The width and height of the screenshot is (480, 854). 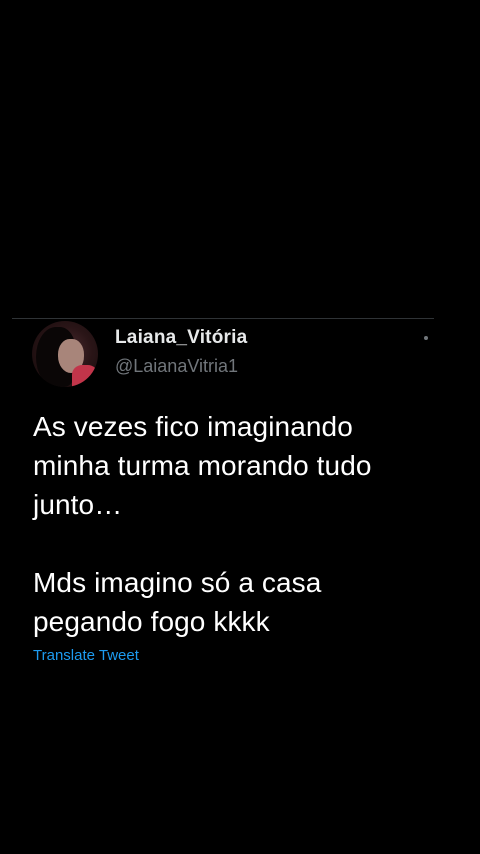 I want to click on more-options-icon, so click(x=426, y=338).